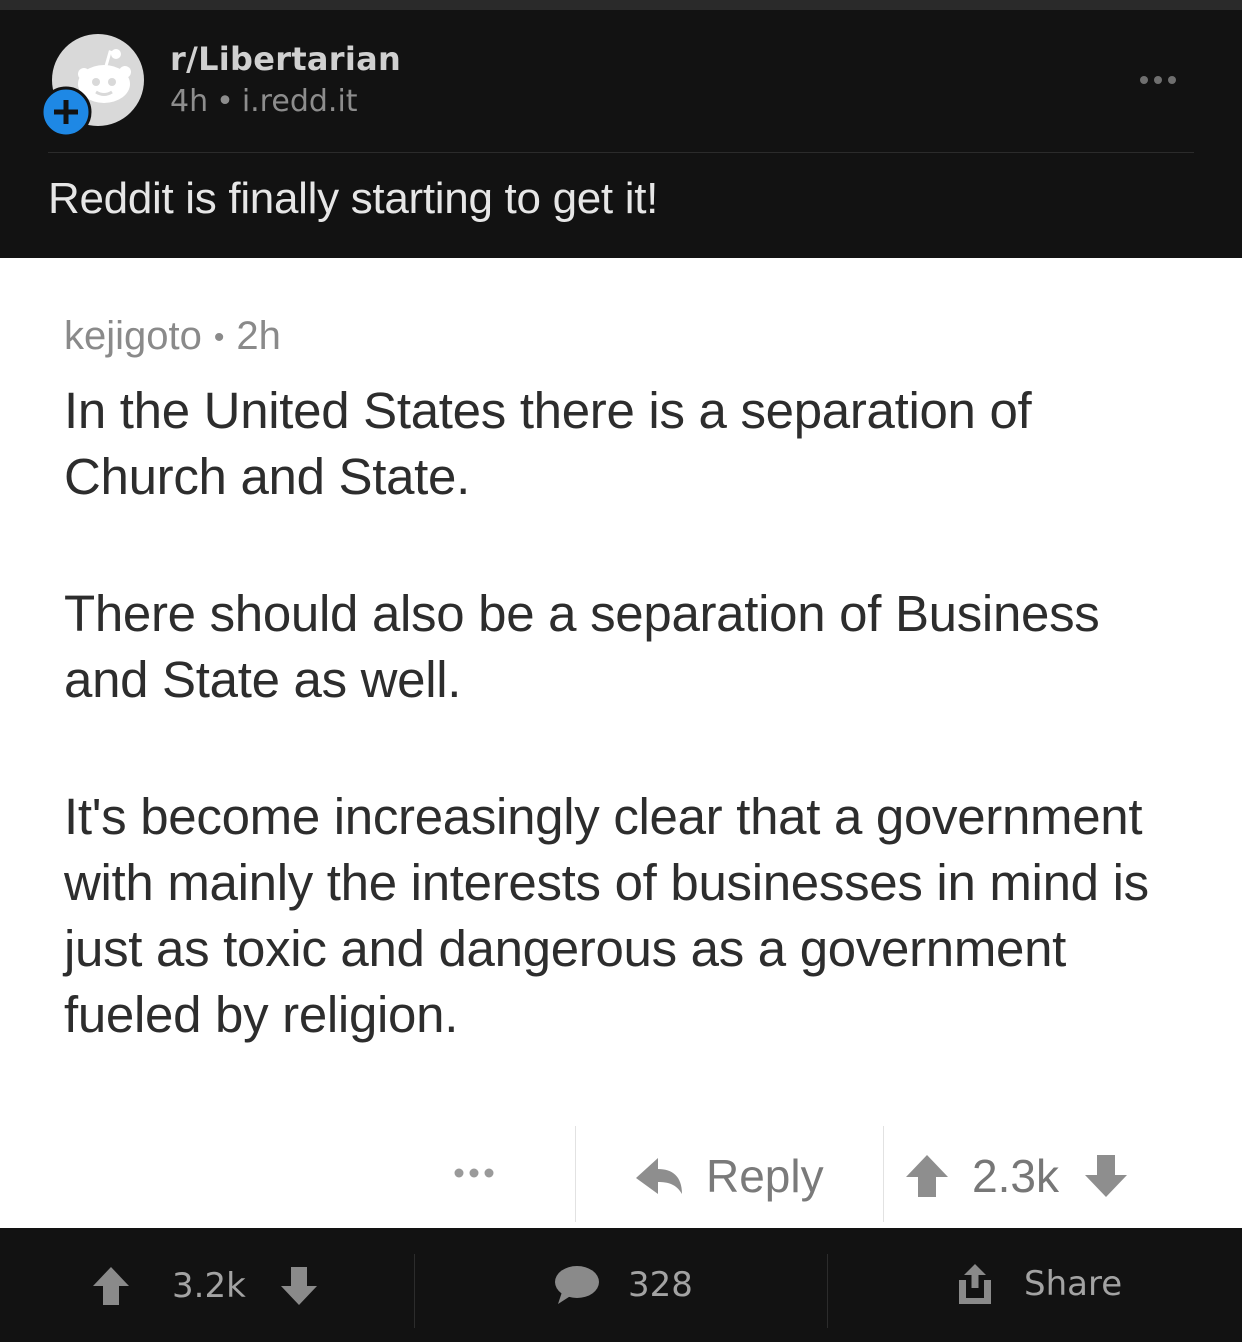 The height and width of the screenshot is (1342, 1242). Describe the element at coordinates (1073, 1284) in the screenshot. I see `share-label: Share` at that location.